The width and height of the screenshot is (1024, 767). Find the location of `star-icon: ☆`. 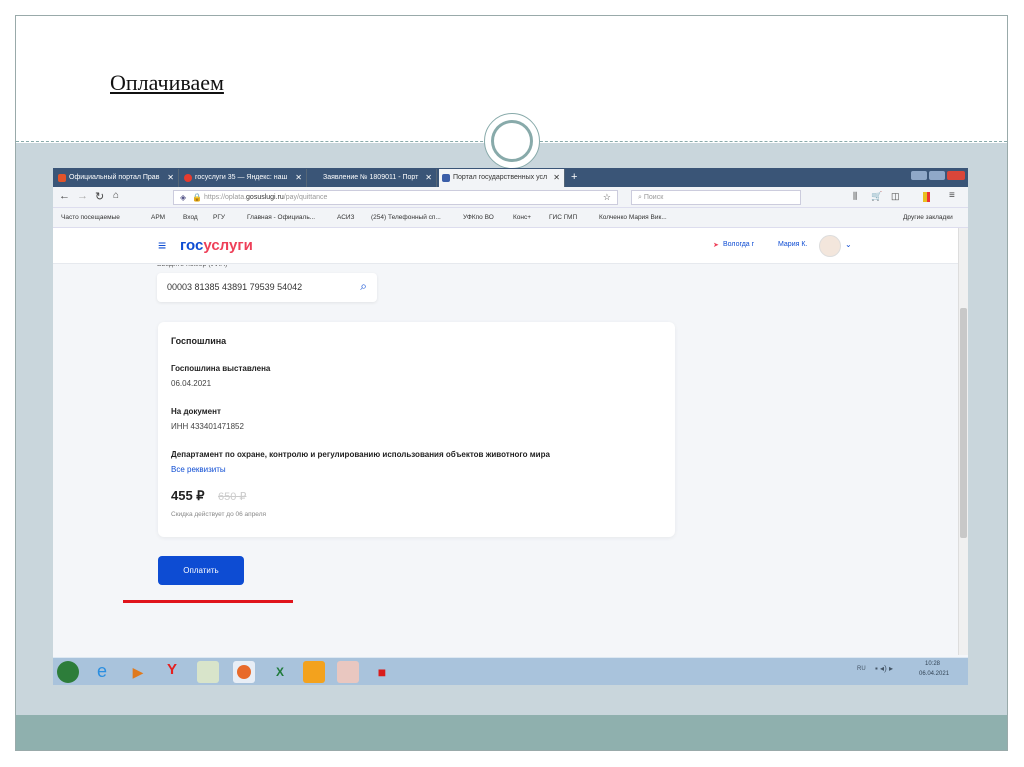

star-icon: ☆ is located at coordinates (607, 197).